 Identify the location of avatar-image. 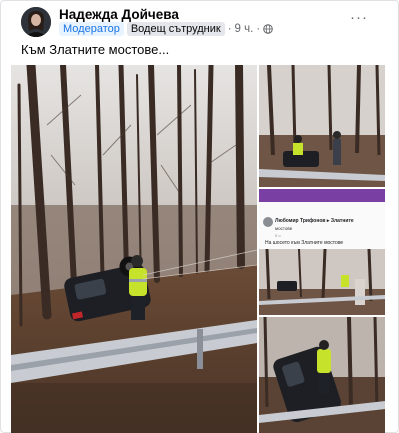
(36, 22).